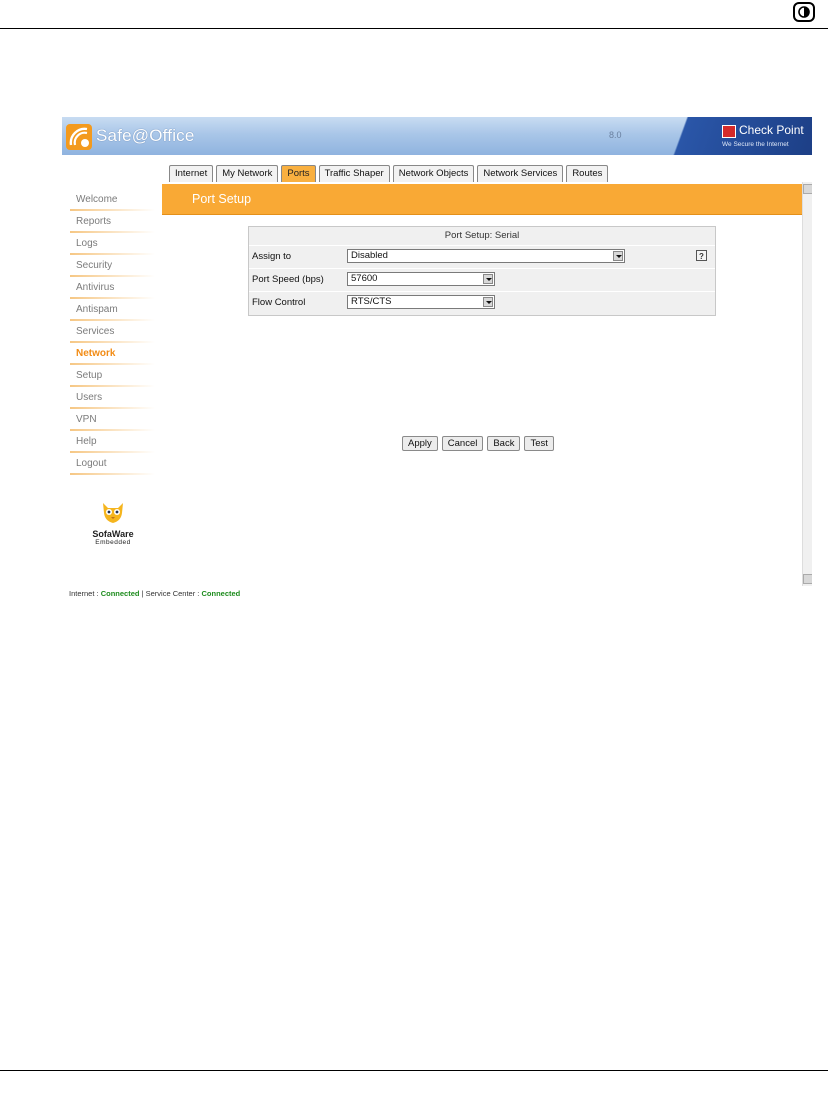  I want to click on version-label: 8.0, so click(615, 135).